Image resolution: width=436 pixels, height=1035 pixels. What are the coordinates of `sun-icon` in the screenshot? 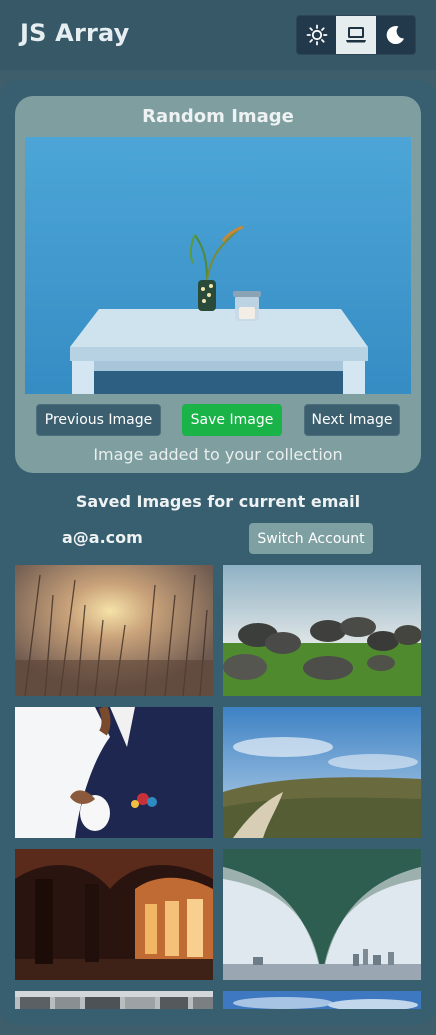 It's located at (317, 35).